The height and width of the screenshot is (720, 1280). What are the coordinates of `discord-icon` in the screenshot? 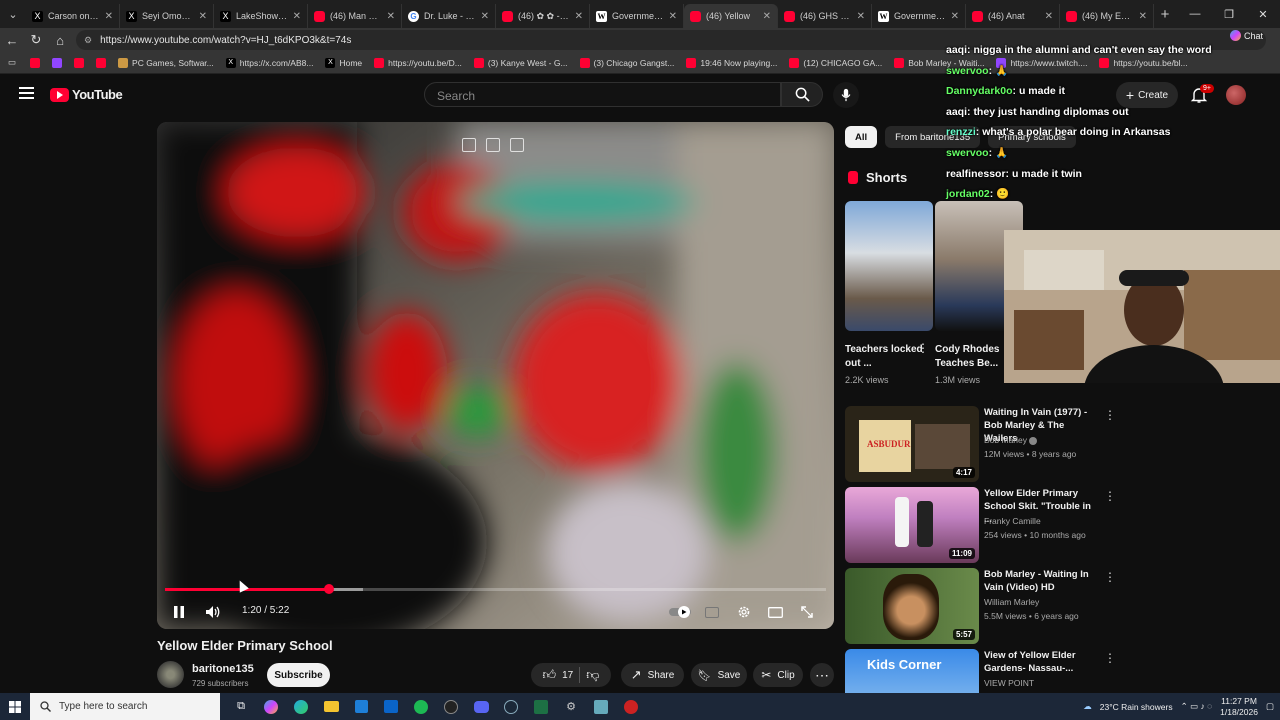 It's located at (481, 707).